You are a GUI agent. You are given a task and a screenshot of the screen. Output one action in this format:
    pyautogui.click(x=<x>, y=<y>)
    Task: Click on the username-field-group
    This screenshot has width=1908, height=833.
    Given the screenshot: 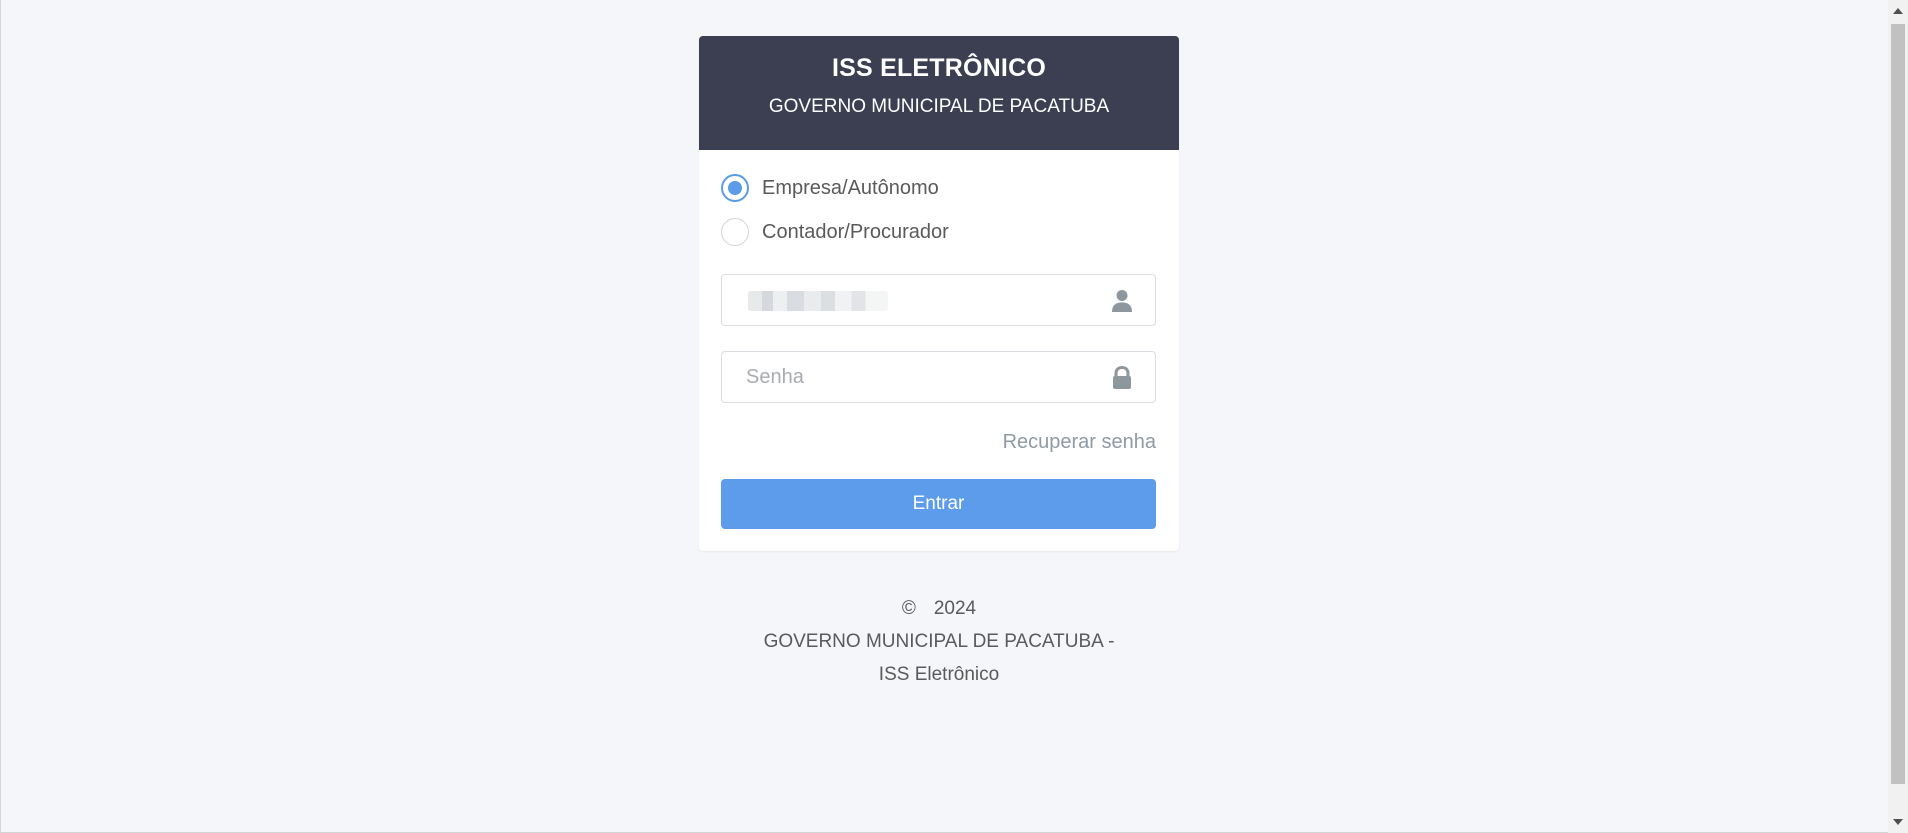 What is the action you would take?
    pyautogui.click(x=938, y=300)
    